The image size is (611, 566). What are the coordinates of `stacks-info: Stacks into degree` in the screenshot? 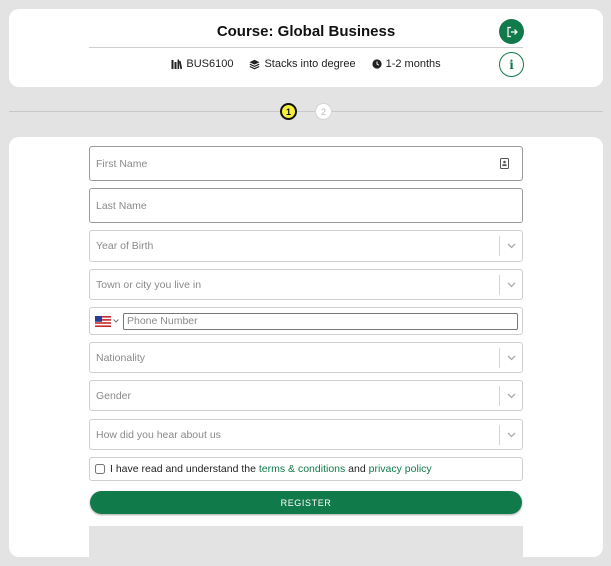 It's located at (302, 64).